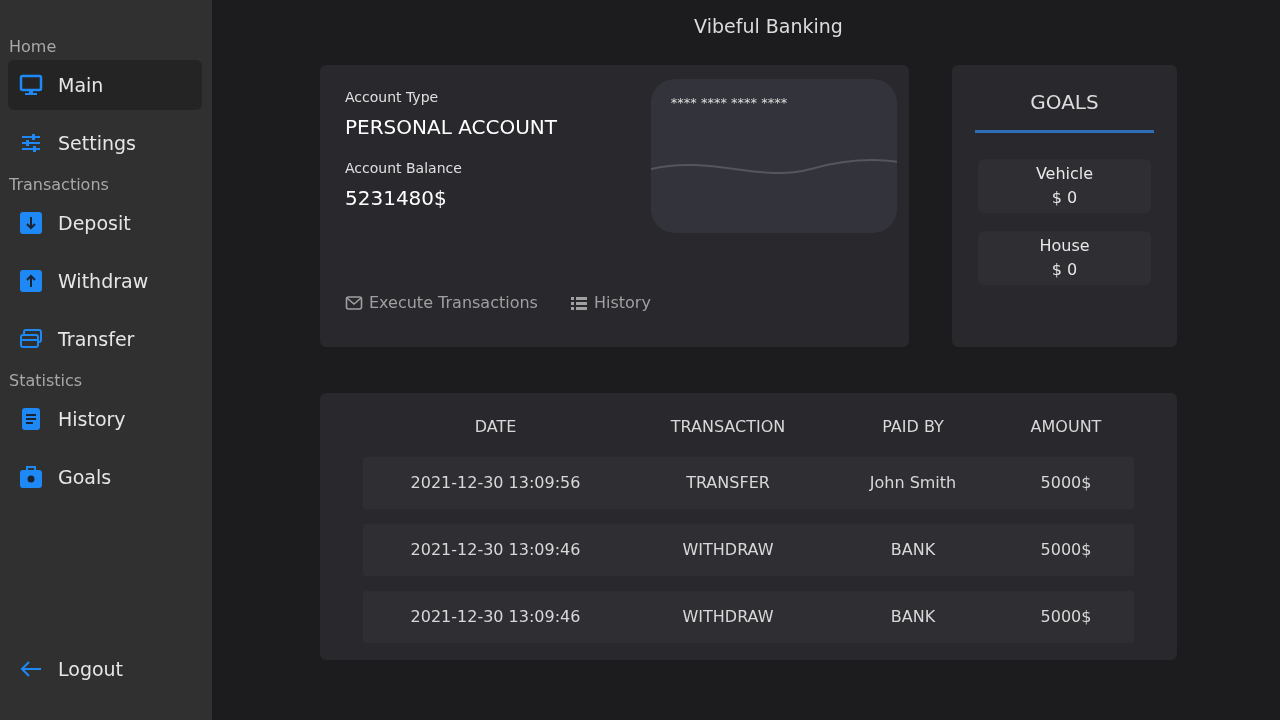 The width and height of the screenshot is (1280, 720). I want to click on column-header: AMOUNT, so click(1066, 426).